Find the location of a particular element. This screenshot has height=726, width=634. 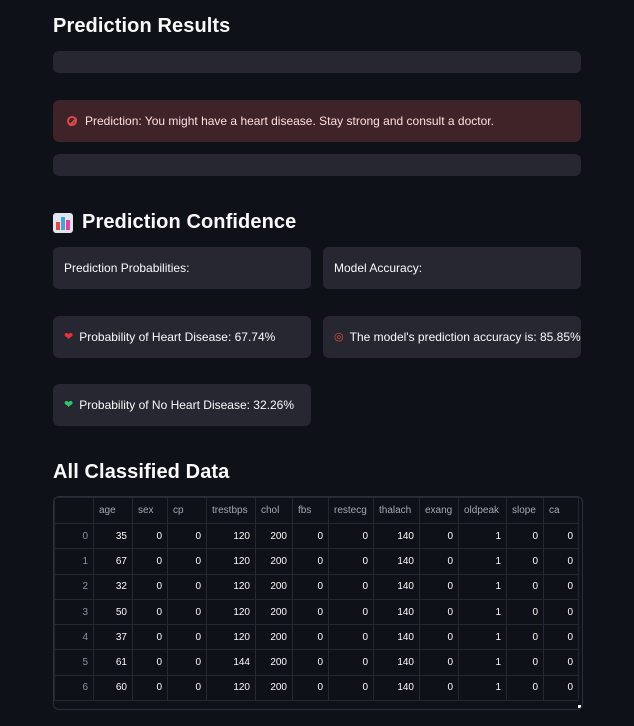

table-resize-handle is located at coordinates (579, 706).